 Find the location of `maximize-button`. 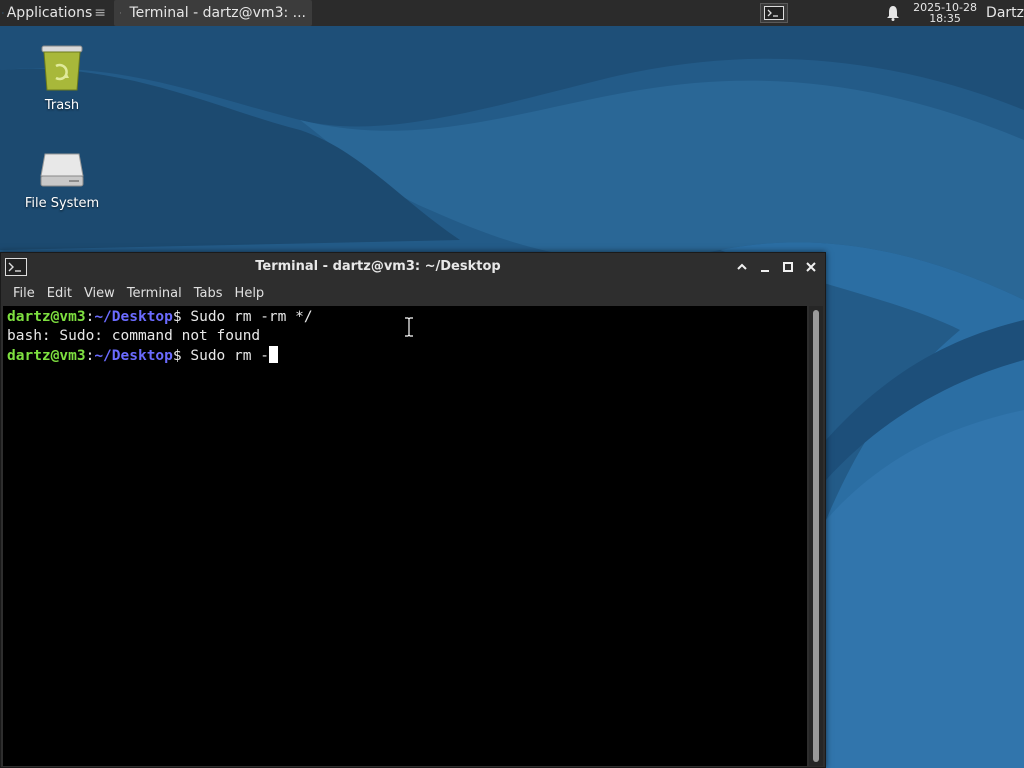

maximize-button is located at coordinates (788, 267).